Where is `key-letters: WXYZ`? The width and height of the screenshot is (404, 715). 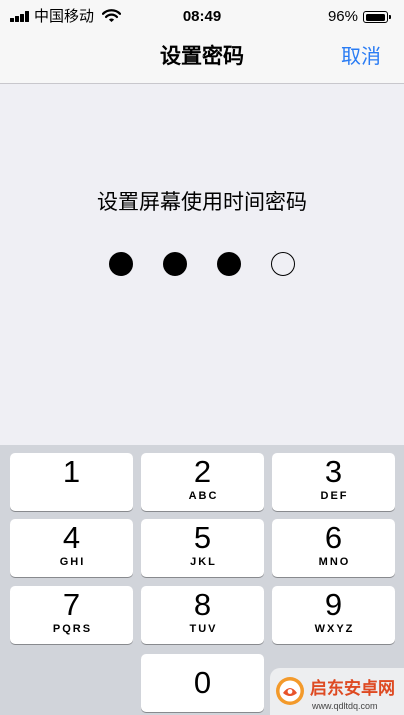
key-letters: WXYZ is located at coordinates (334, 629).